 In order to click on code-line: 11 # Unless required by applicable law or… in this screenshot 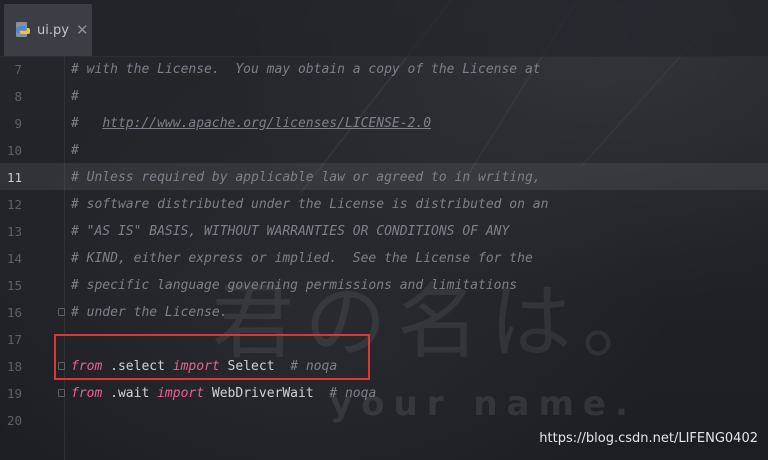, I will do `click(384, 177)`.